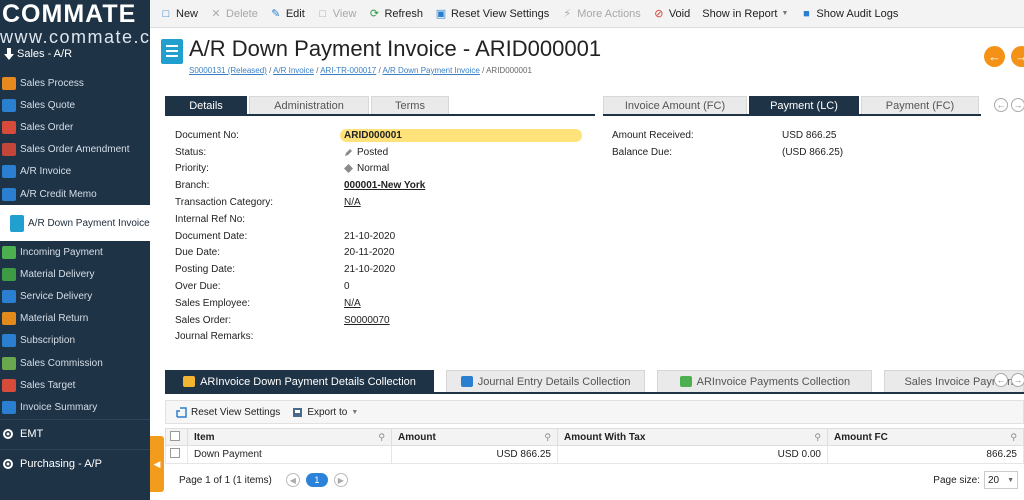 This screenshot has height=500, width=1024. What do you see at coordinates (75, 385) in the screenshot?
I see `sidebar-item-sales-target: Sales Target` at bounding box center [75, 385].